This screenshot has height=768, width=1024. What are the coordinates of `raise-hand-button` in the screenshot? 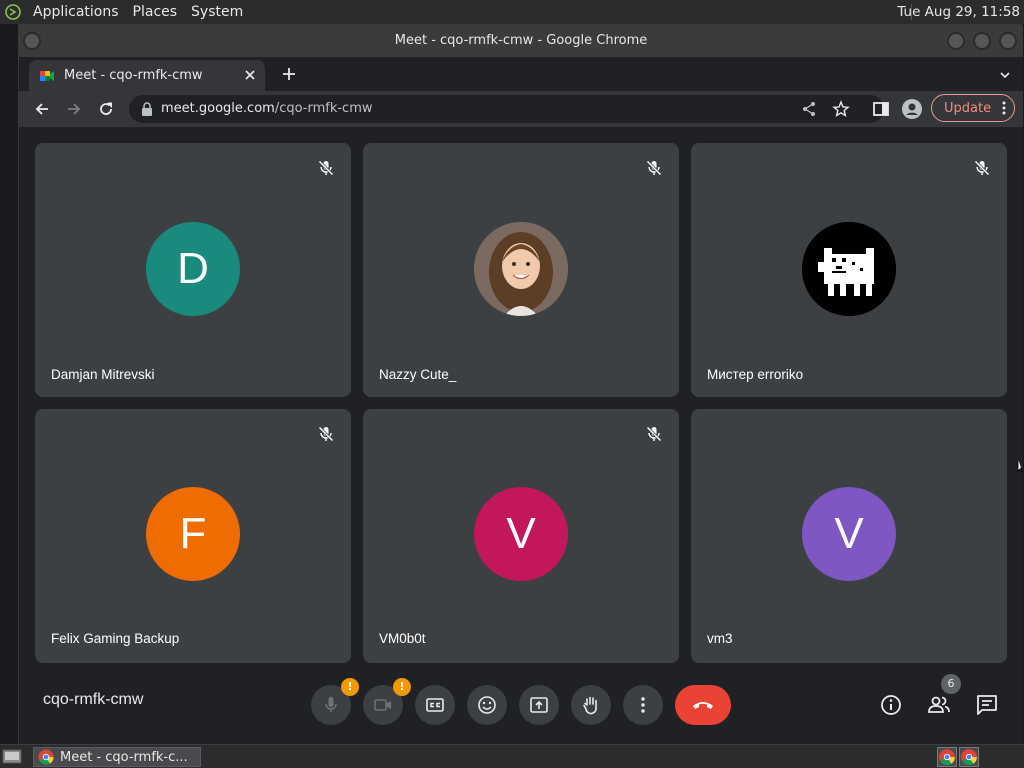 It's located at (591, 705).